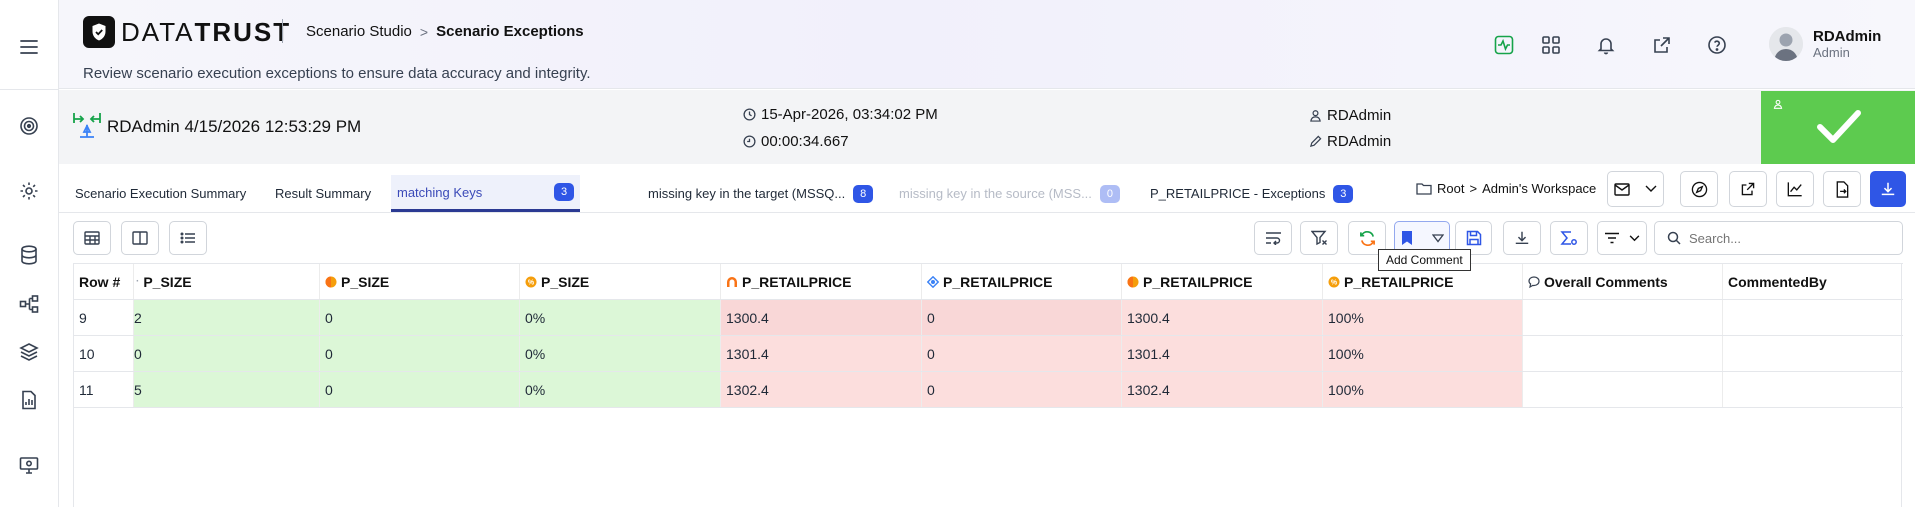 This screenshot has width=1915, height=507. Describe the element at coordinates (849, 114) in the screenshot. I see `run-start-text: 15-Apr-2026, 03:34:02 PM` at that location.